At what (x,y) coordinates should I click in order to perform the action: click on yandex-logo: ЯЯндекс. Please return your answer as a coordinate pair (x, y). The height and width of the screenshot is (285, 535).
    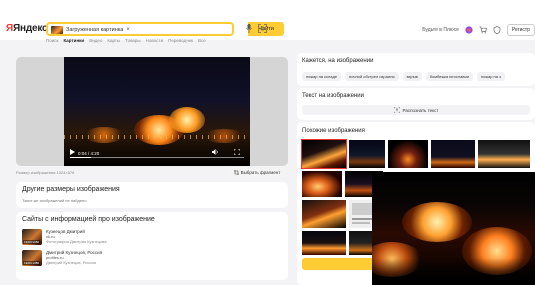
    Looking at the image, I should click on (27, 28).